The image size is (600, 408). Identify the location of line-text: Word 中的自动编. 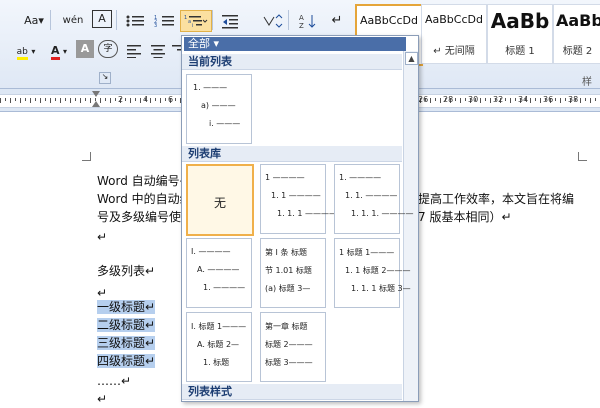
(144, 199).